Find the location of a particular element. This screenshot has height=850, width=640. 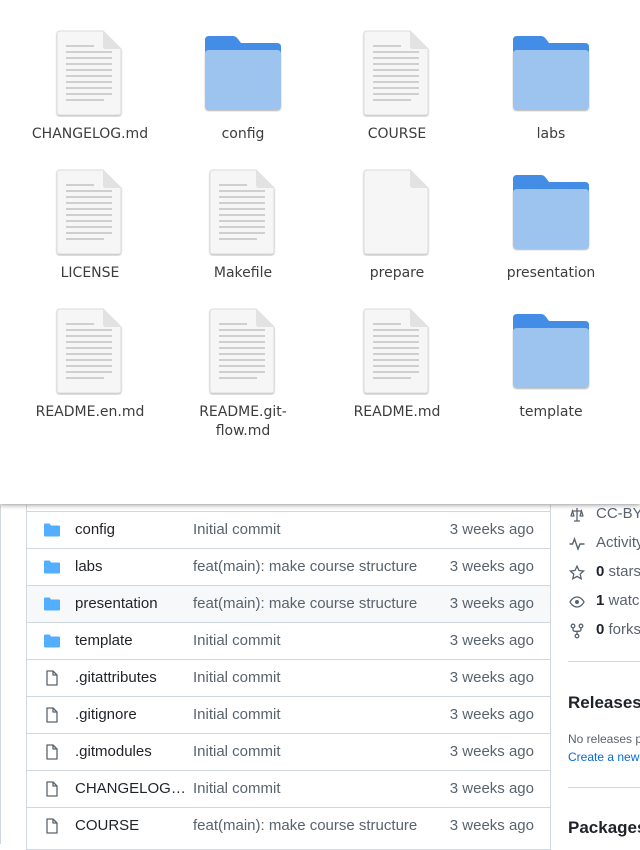

file-tile-label: LICENSE is located at coordinates (90, 273).